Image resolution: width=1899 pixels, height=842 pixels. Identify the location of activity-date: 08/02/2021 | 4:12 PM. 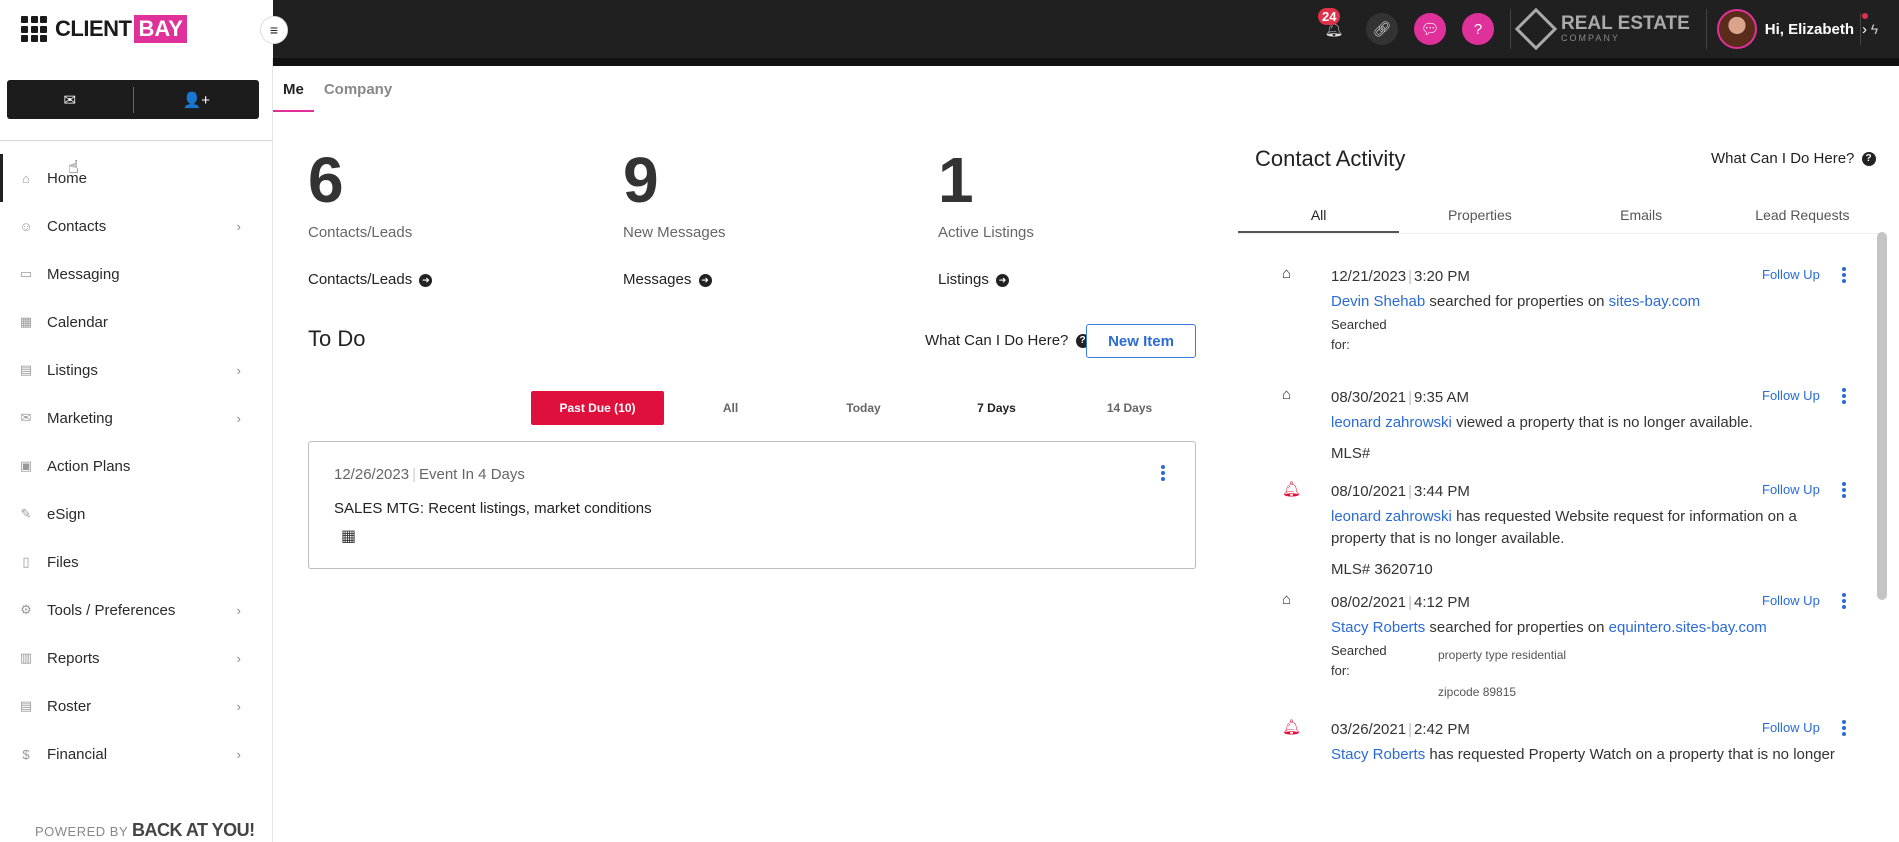
(1400, 602).